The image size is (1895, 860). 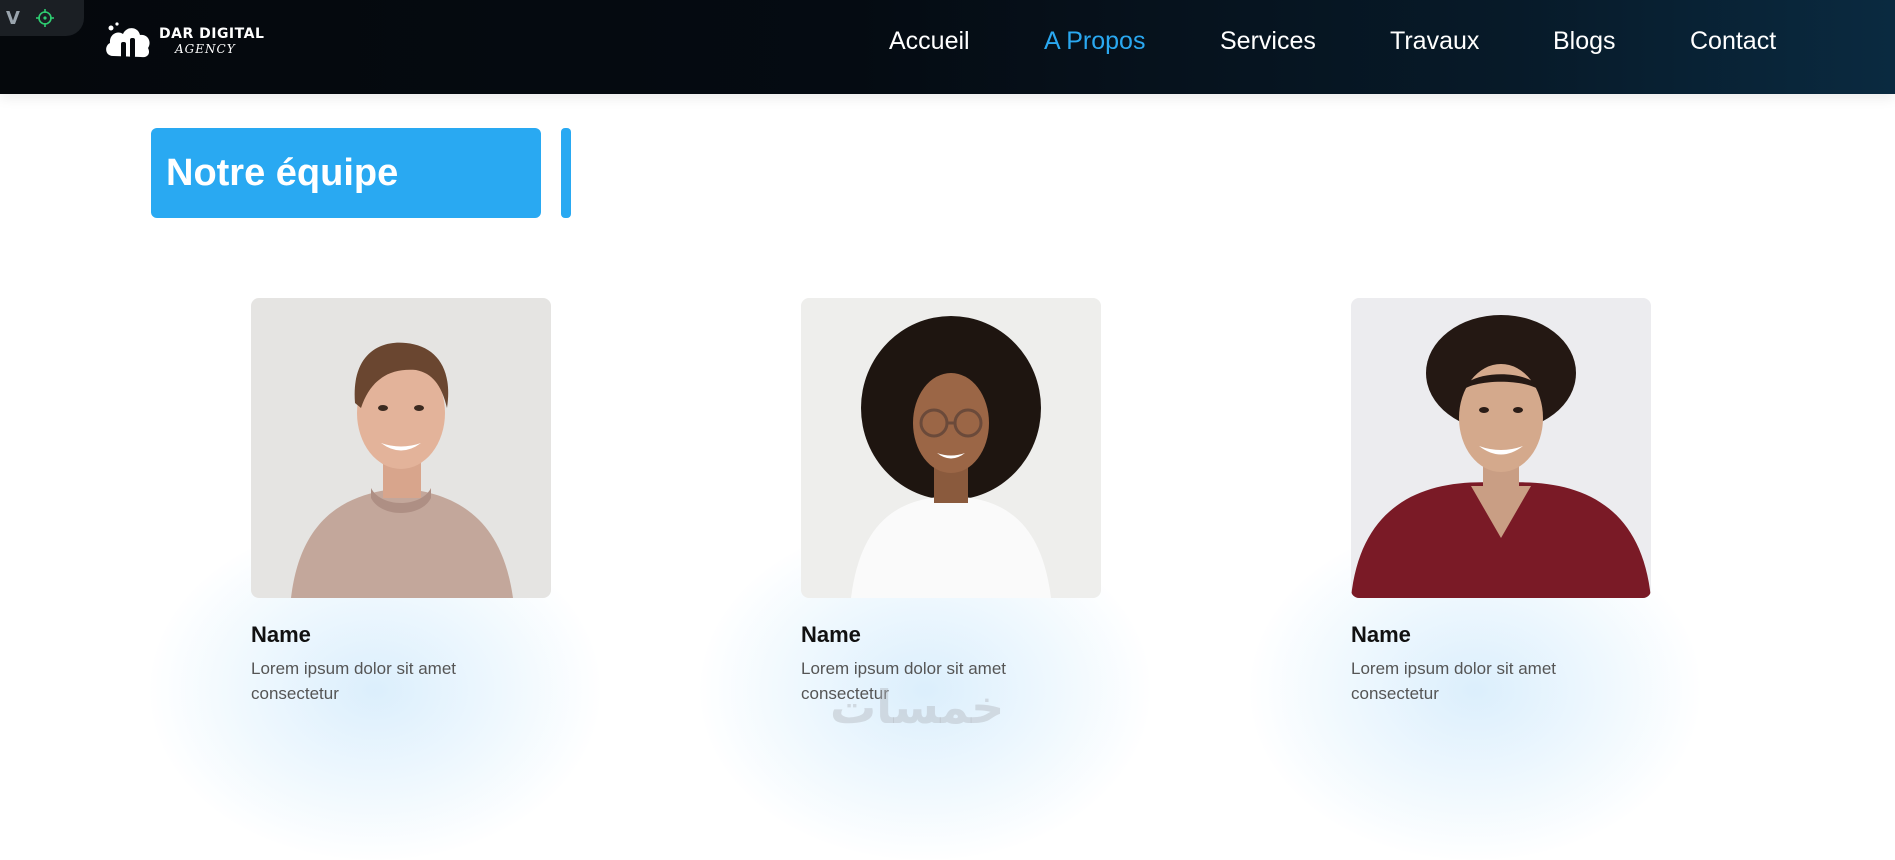 I want to click on logo-line-2: AGENCY, so click(x=205, y=49).